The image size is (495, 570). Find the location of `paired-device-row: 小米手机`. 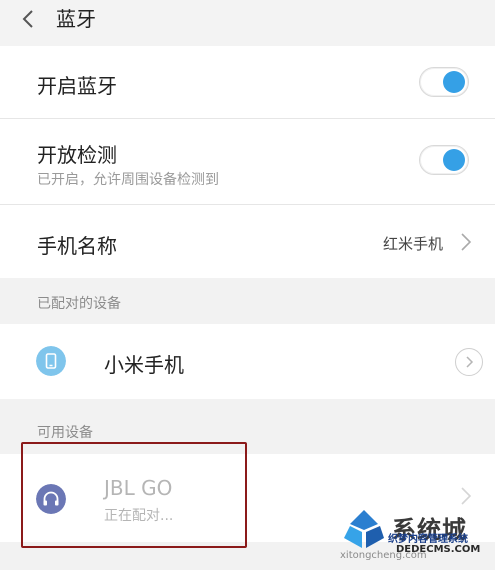

paired-device-row: 小米手机 is located at coordinates (247, 361).